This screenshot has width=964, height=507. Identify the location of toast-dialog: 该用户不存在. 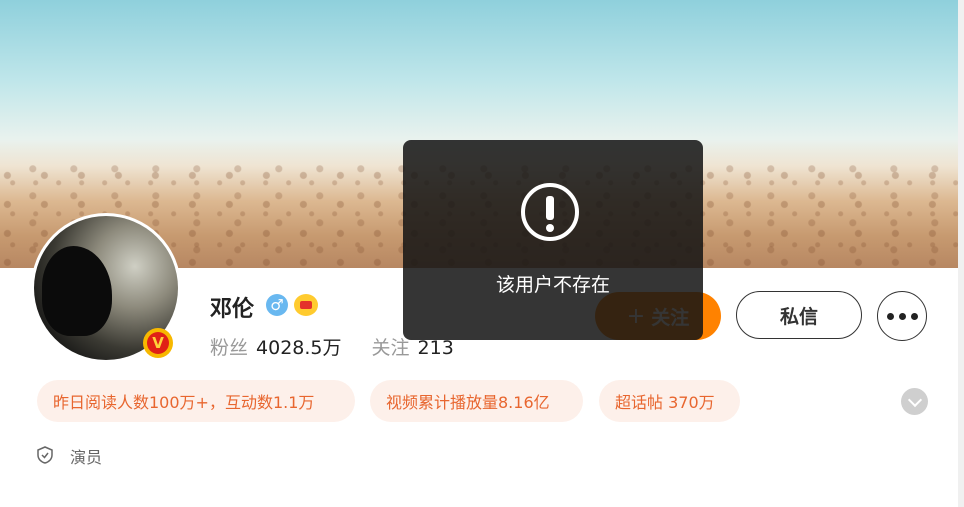
(553, 240).